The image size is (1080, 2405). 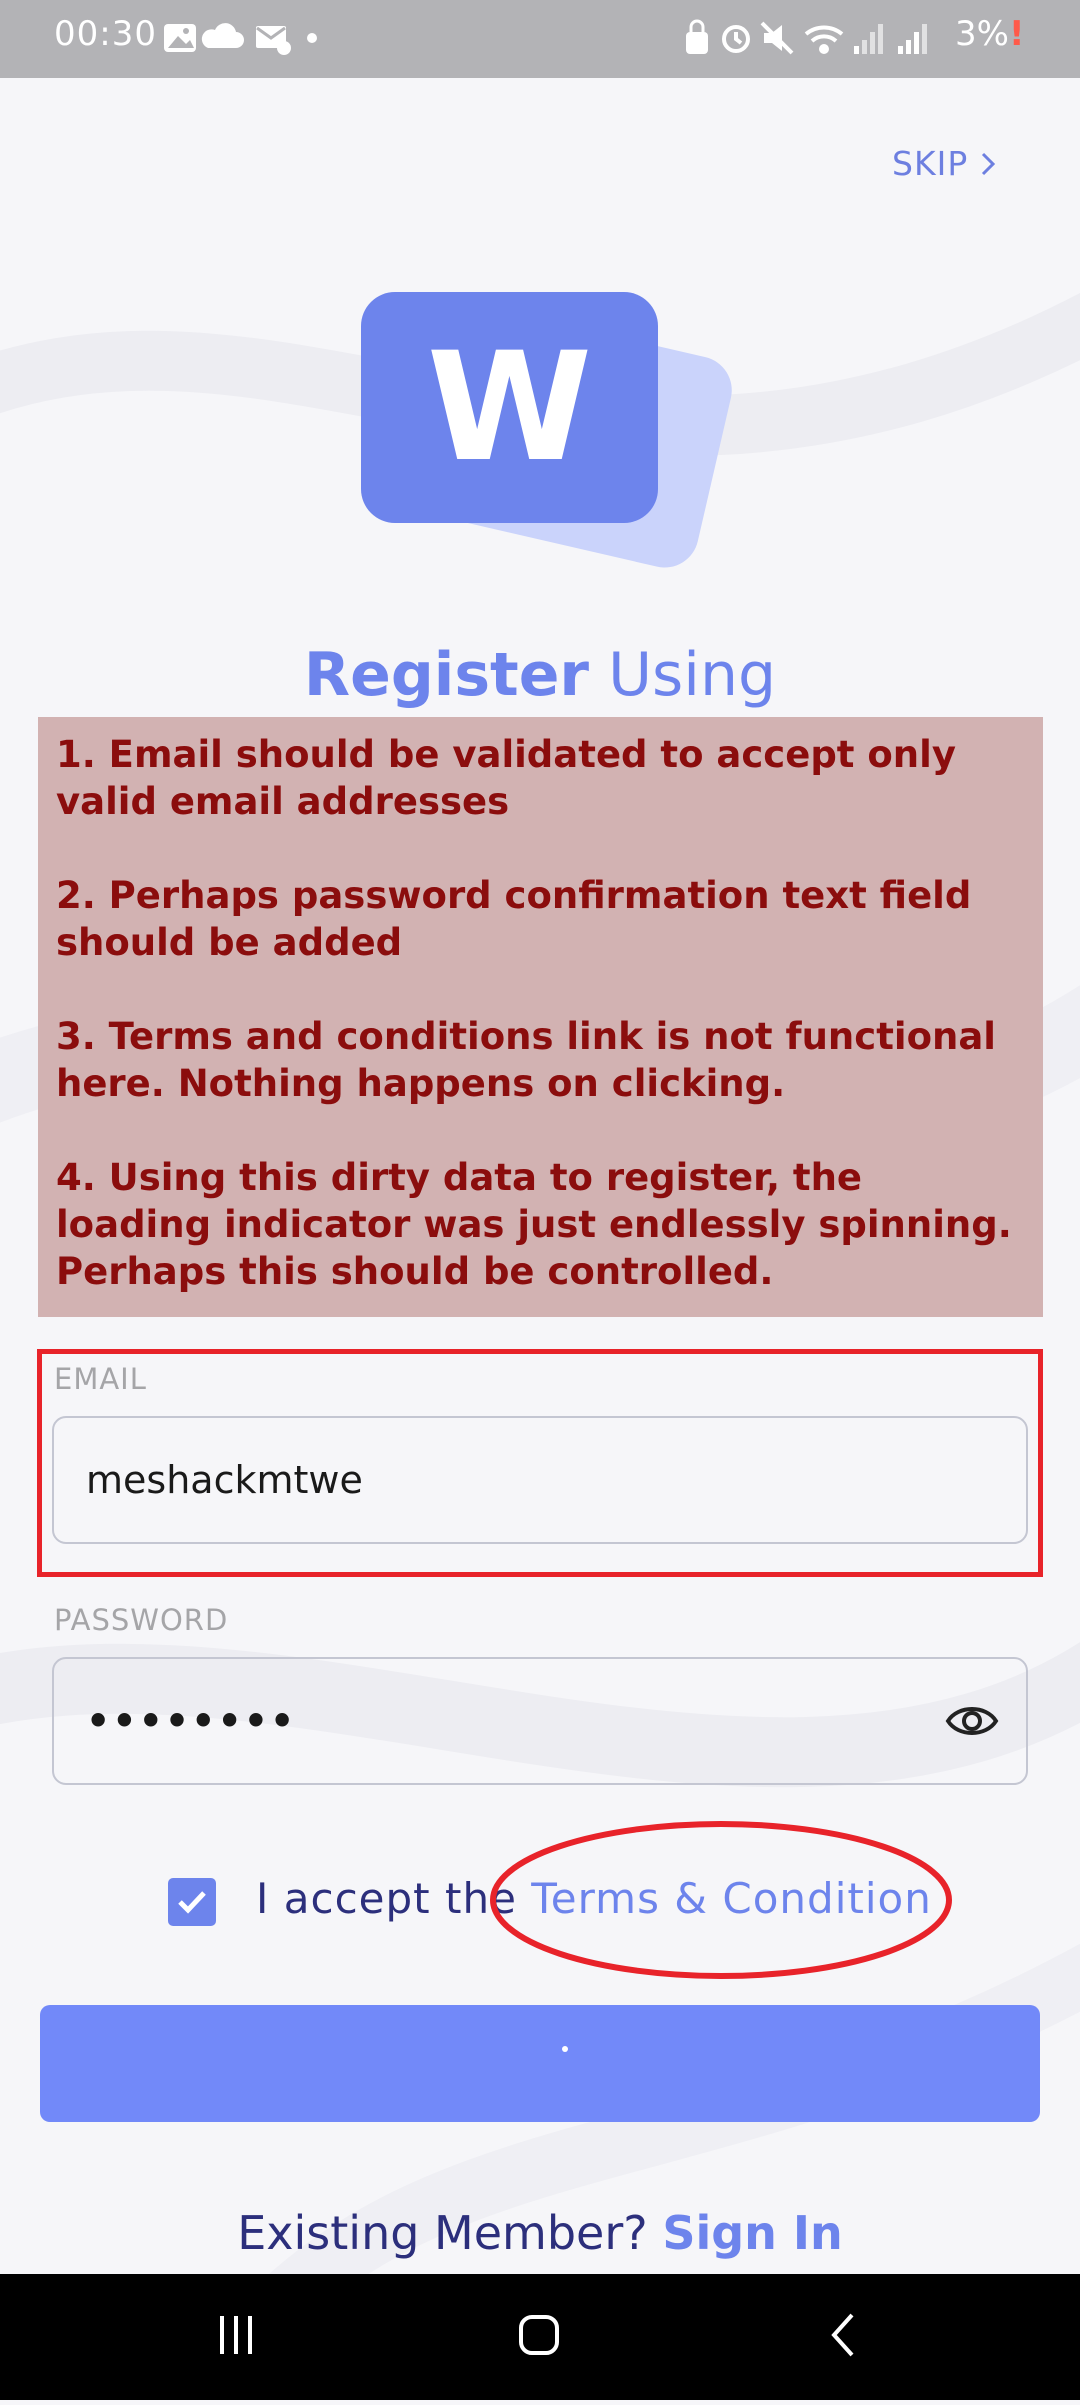 I want to click on email-input, so click(x=540, y=1480).